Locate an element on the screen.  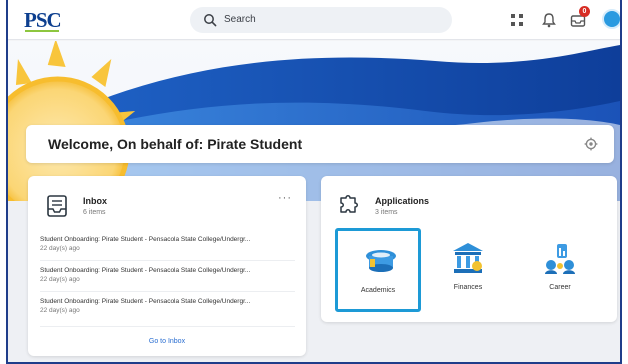
academics-tile: Academics is located at coordinates (378, 270).